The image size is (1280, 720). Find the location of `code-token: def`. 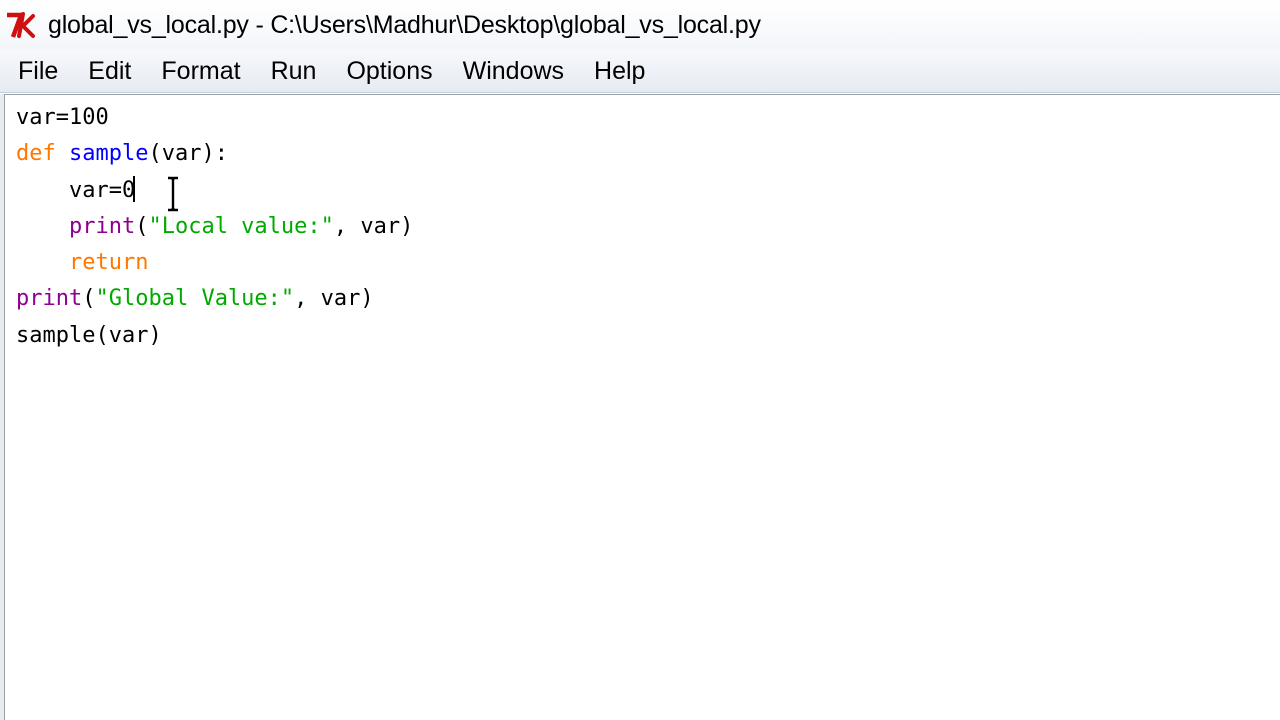

code-token: def is located at coordinates (36, 154).